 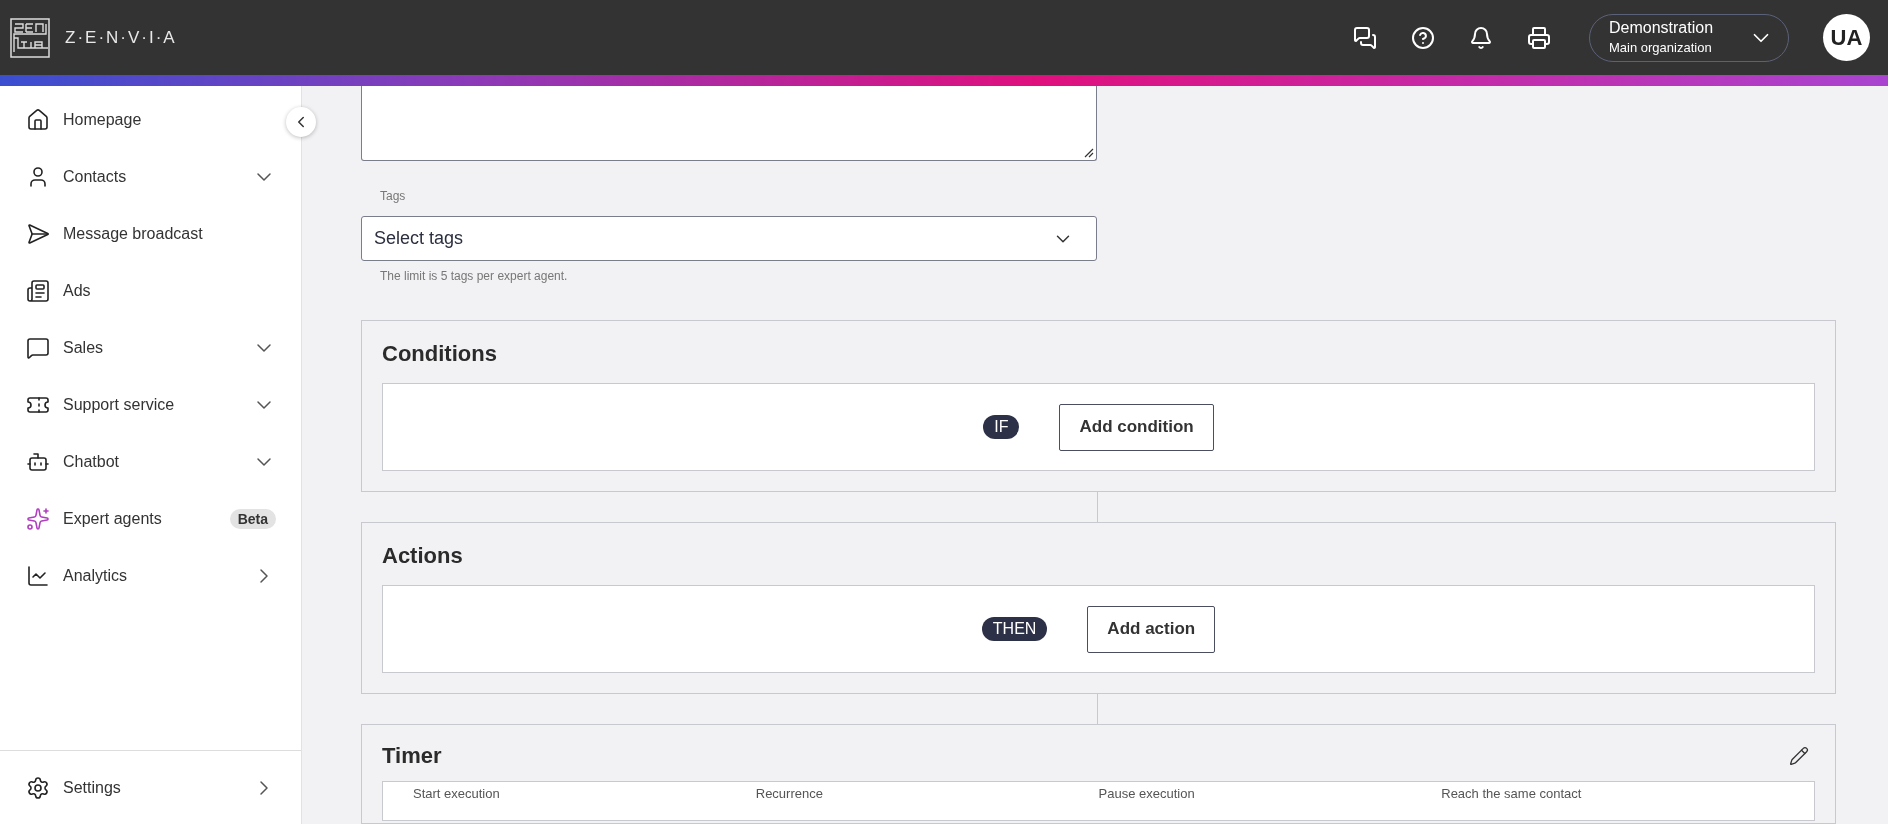 What do you see at coordinates (1089, 153) in the screenshot?
I see `resize-grip-icon` at bounding box center [1089, 153].